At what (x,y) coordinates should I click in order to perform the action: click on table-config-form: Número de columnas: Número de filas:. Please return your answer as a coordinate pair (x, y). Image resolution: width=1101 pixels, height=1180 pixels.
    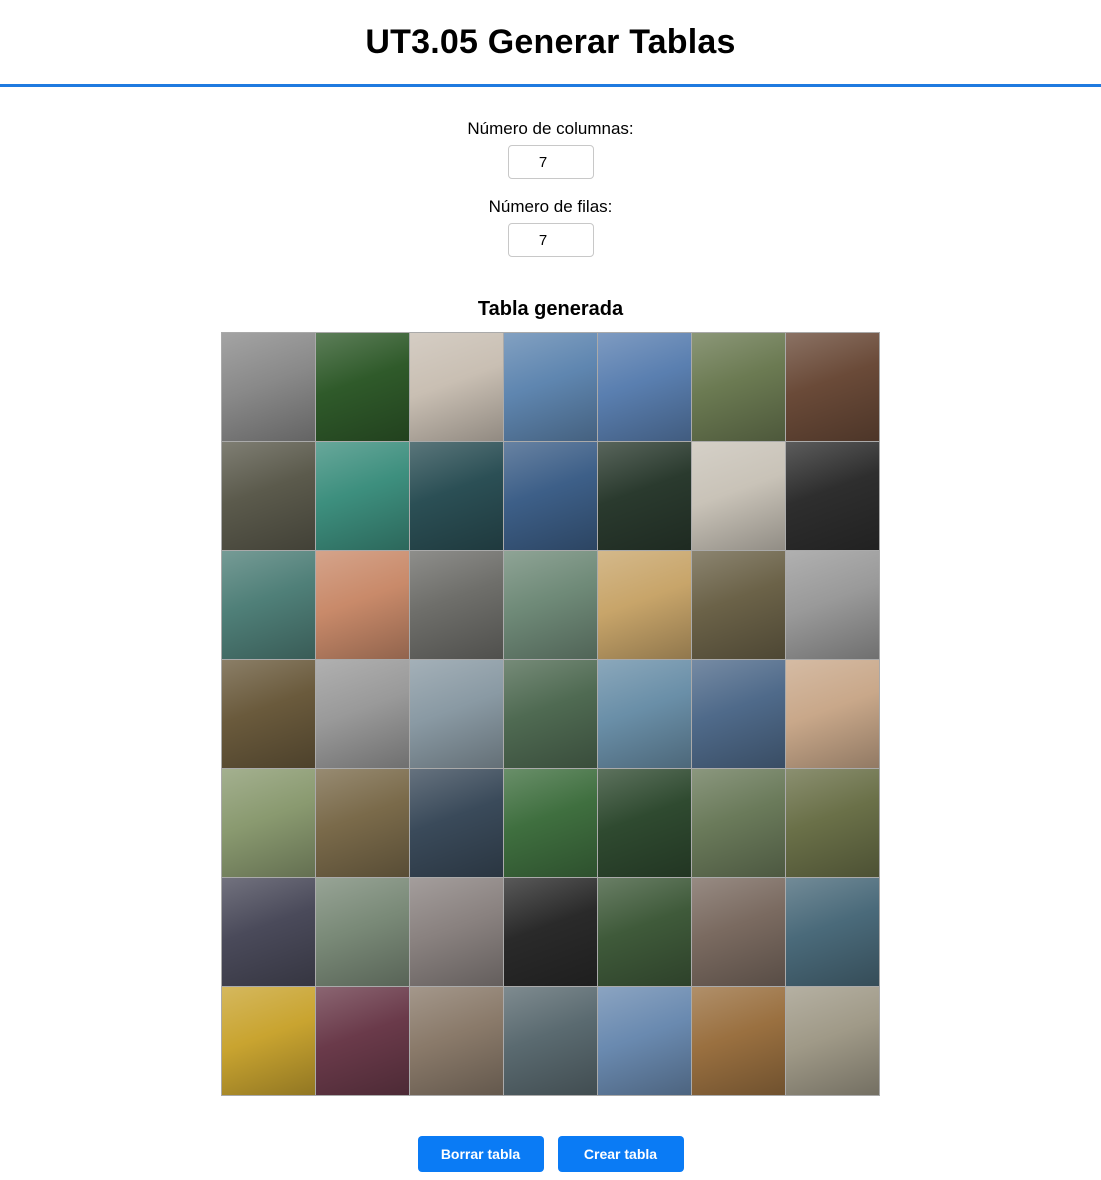
    Looking at the image, I should click on (550, 188).